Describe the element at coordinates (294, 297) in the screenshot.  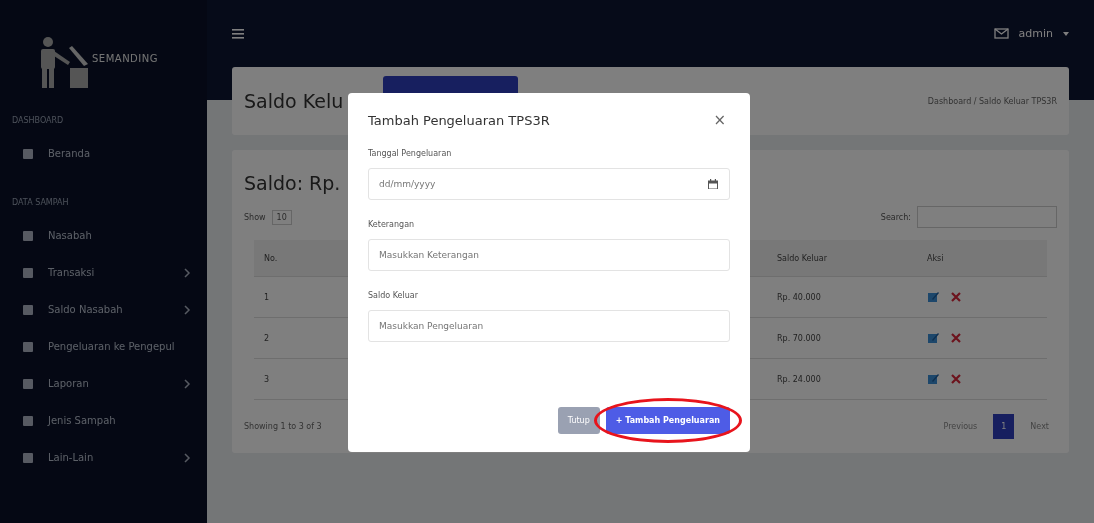
I see `table-cell: 1` at that location.